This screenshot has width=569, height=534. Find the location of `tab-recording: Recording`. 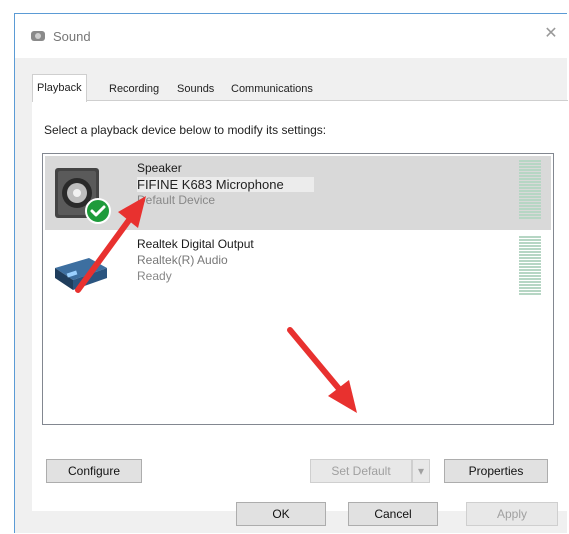

tab-recording: Recording is located at coordinates (134, 89).